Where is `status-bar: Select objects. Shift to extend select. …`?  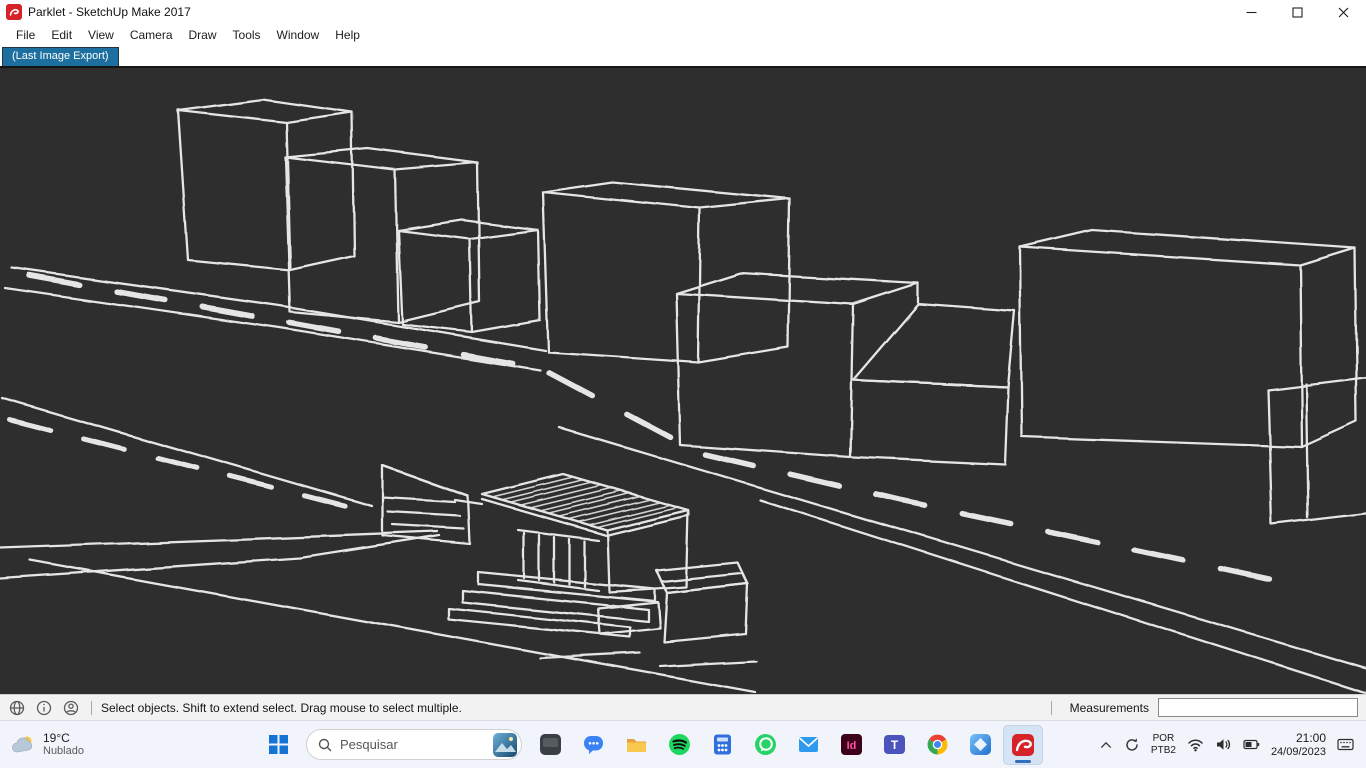 status-bar: Select objects. Shift to extend select. … is located at coordinates (683, 707).